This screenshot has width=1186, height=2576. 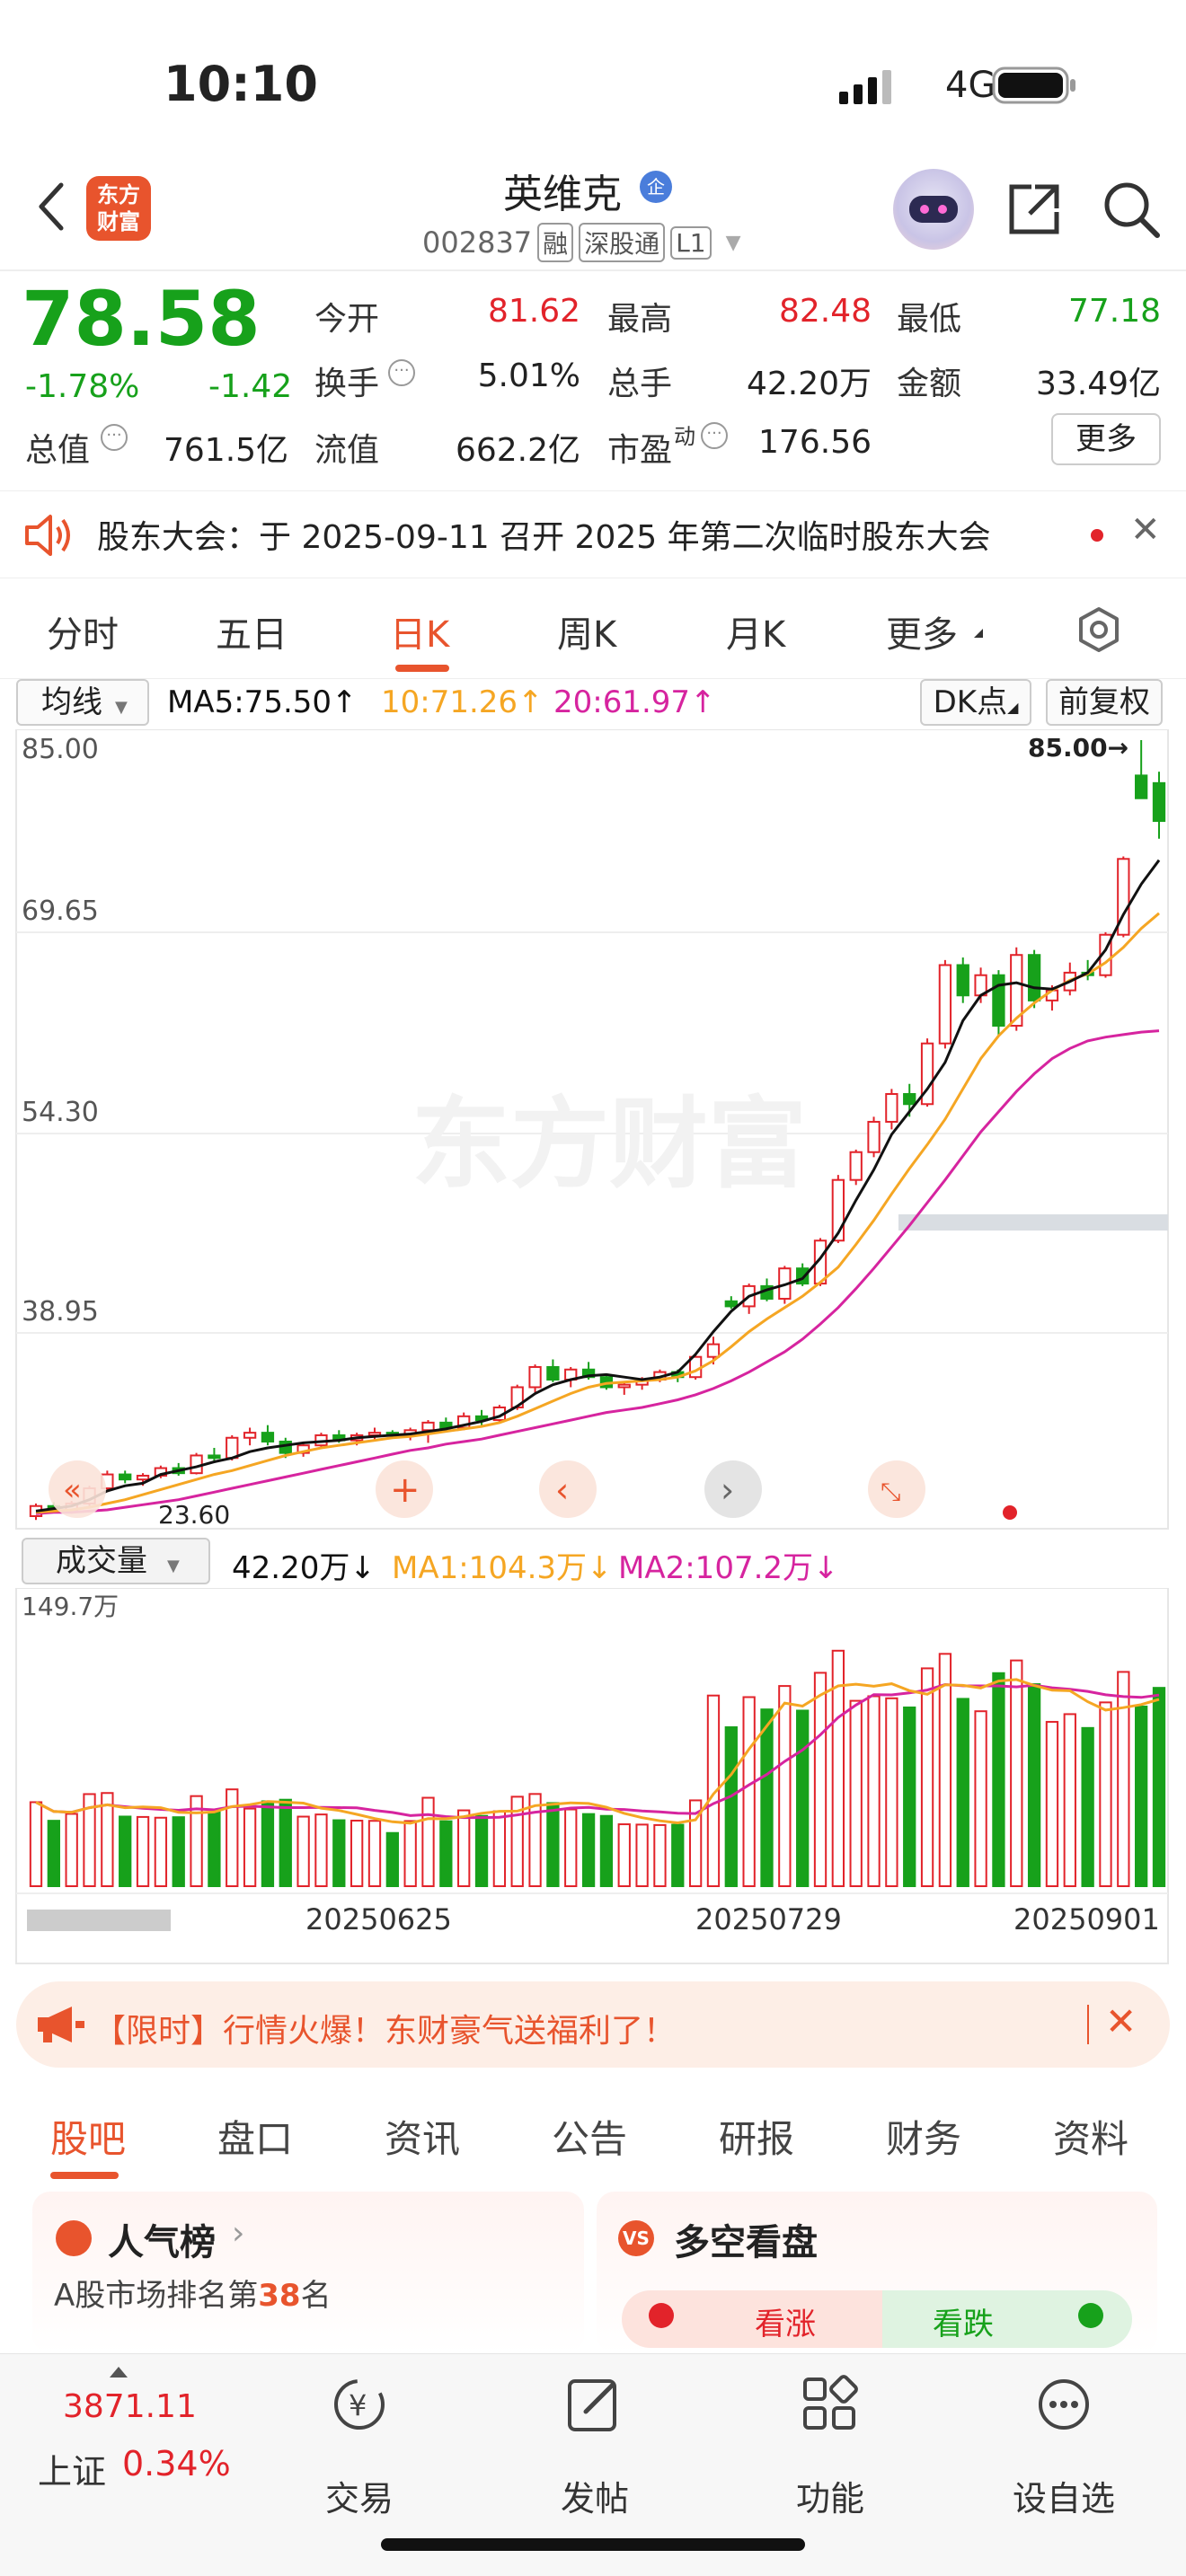 I want to click on megaphone-icon, so click(x=61, y=2024).